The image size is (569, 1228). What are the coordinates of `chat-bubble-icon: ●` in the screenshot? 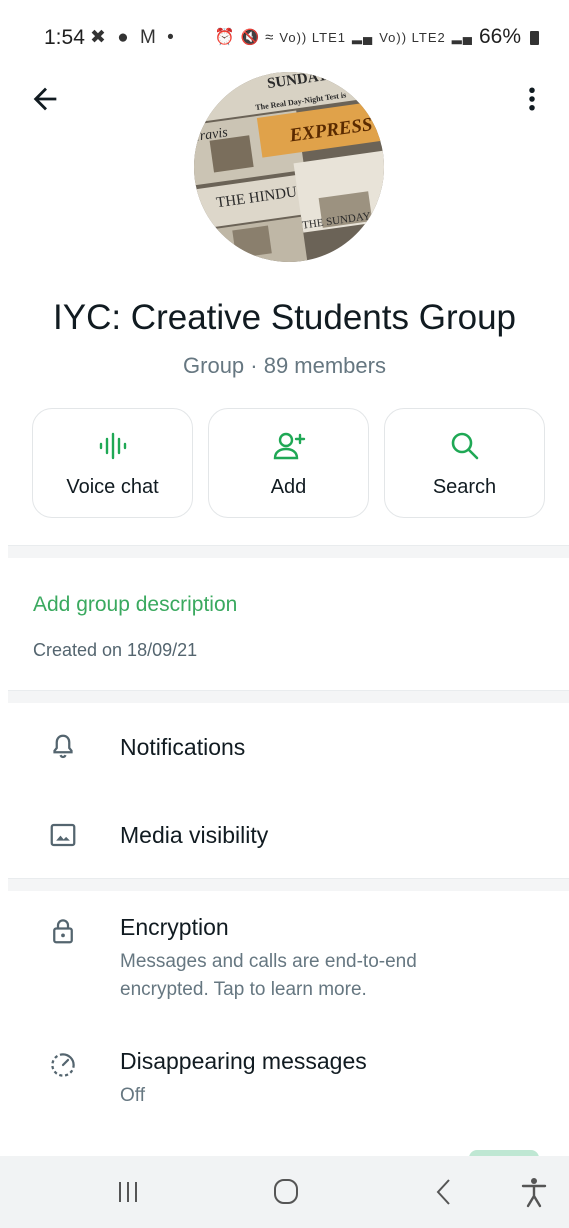 It's located at (124, 37).